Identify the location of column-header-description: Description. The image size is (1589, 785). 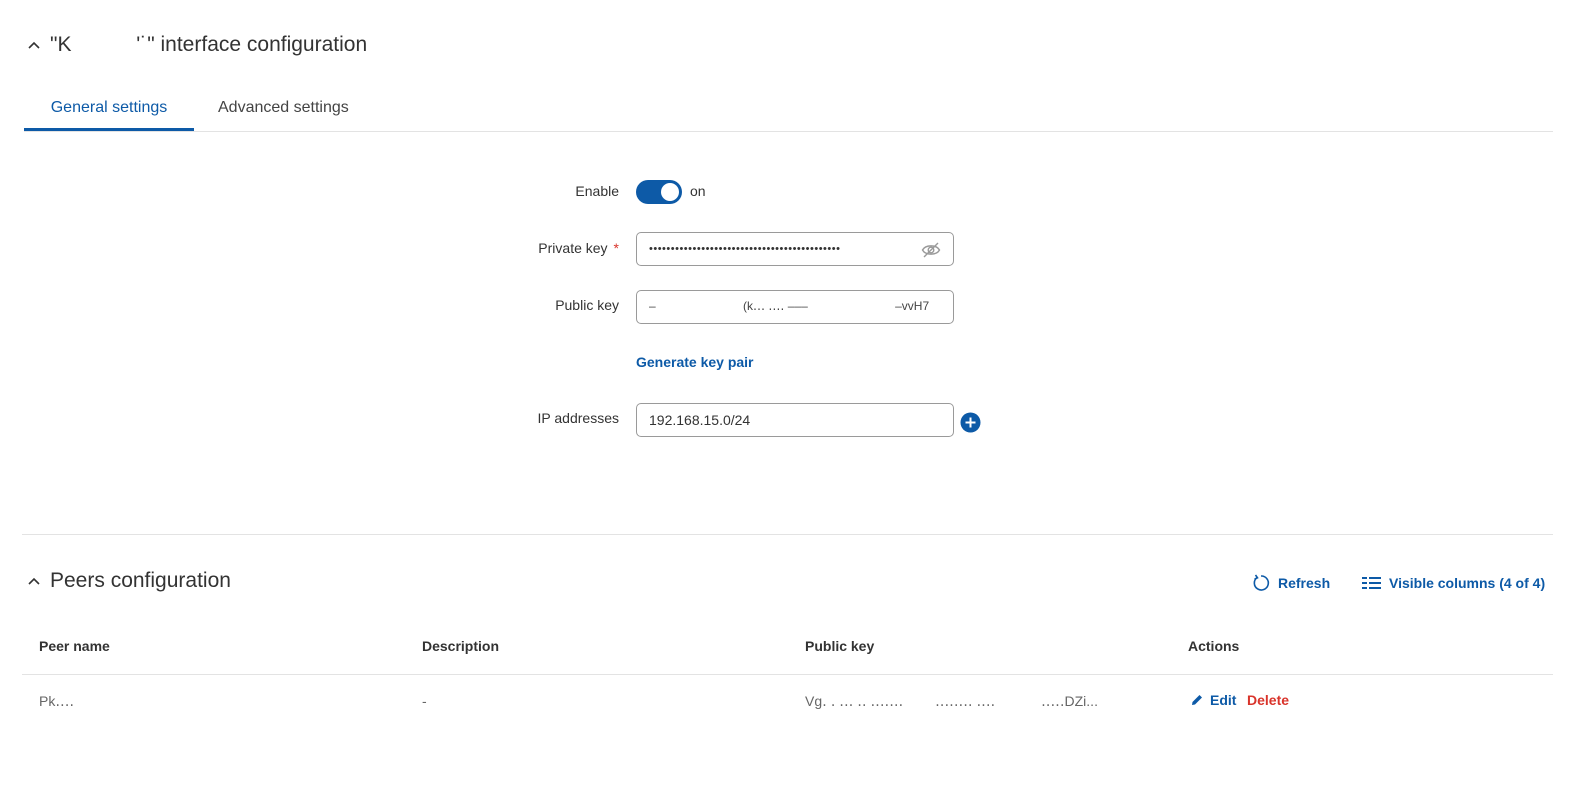
(460, 646).